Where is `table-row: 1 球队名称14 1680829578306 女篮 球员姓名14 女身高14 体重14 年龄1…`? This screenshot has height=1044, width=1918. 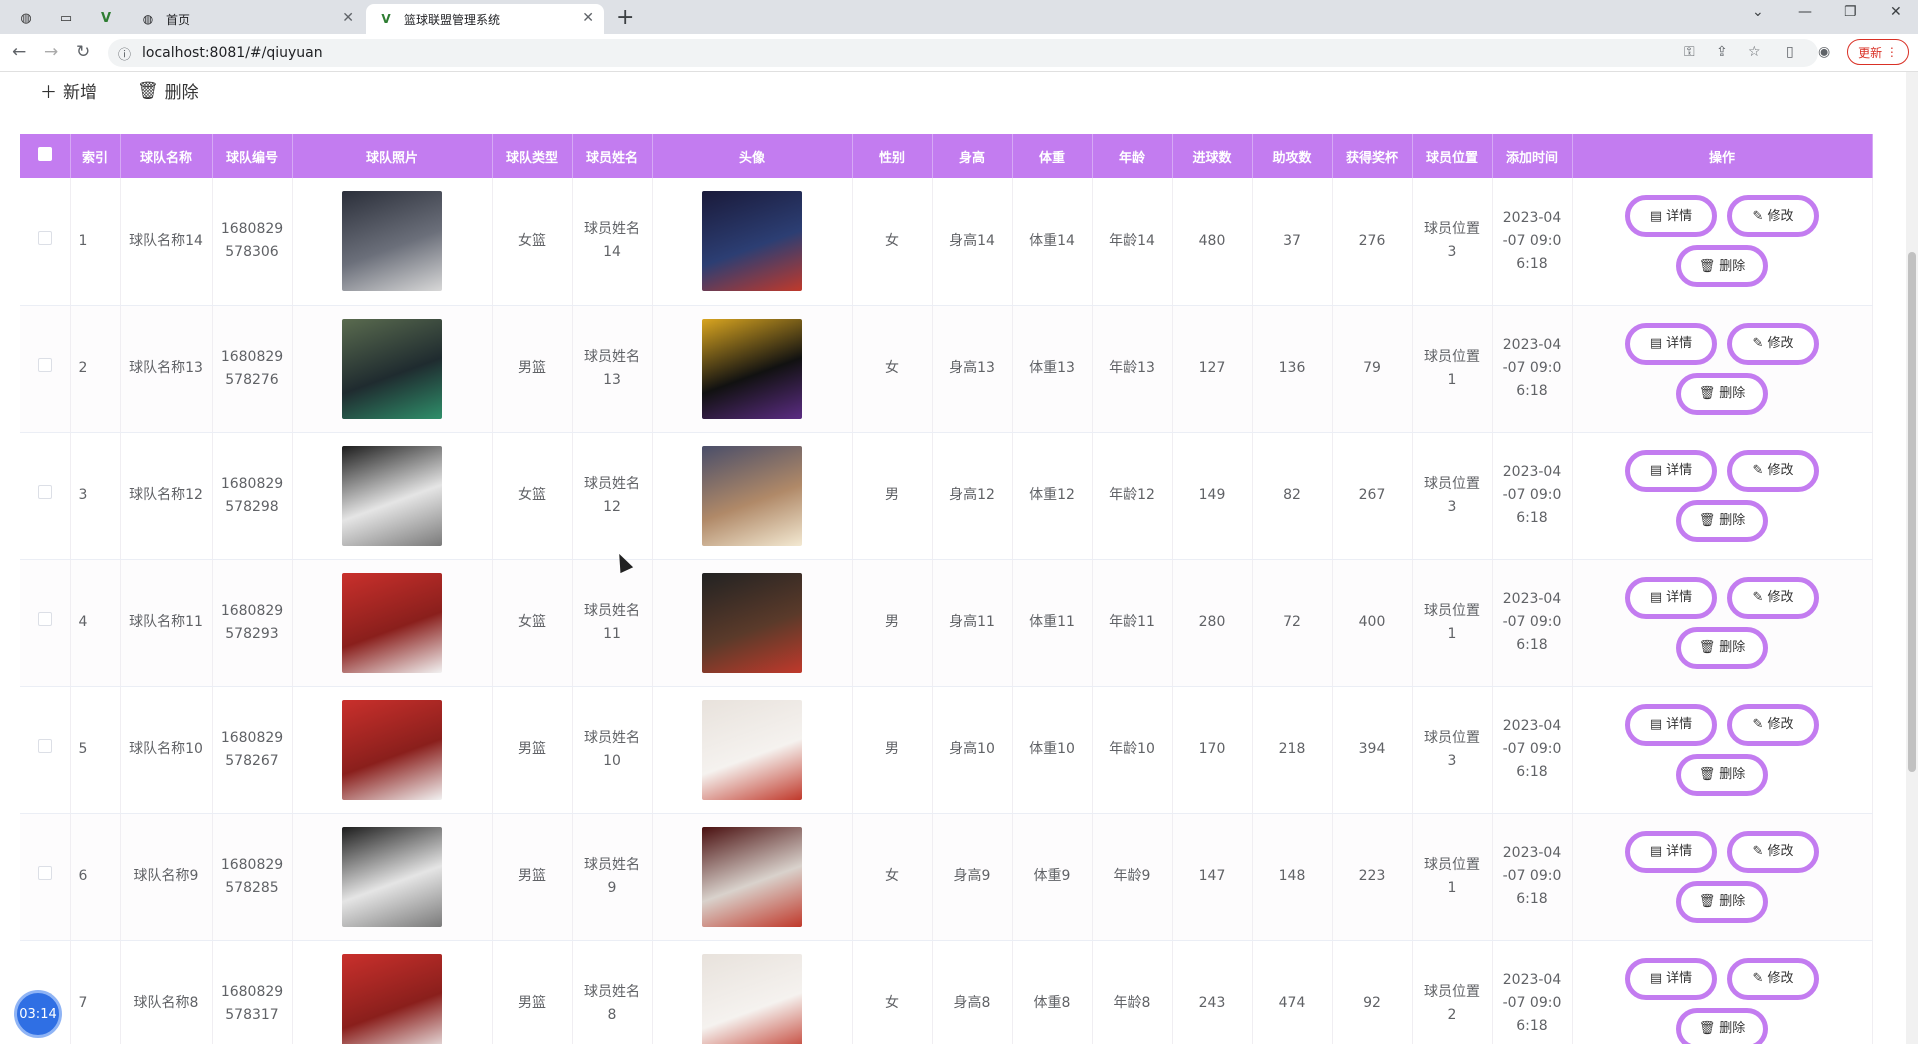 table-row: 1 球队名称14 1680829578306 女篮 球员姓名14 女身高14 体重14 年龄1… is located at coordinates (946, 242).